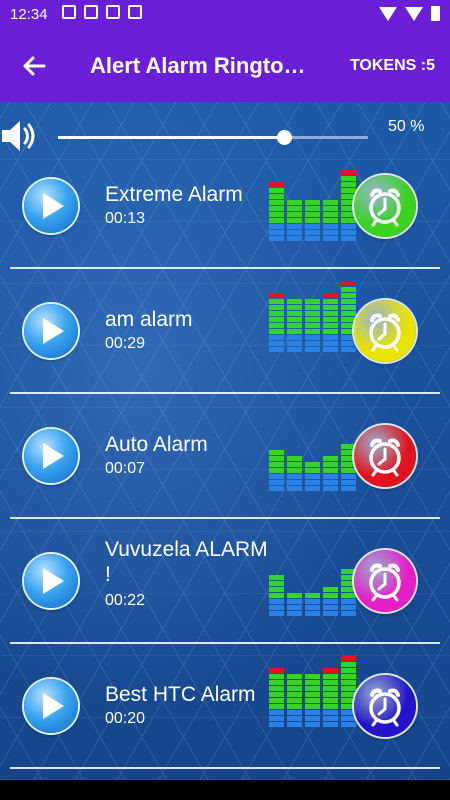 The width and height of the screenshot is (450, 800). What do you see at coordinates (392, 66) in the screenshot?
I see `tokens-counter: TOKENS :5` at bounding box center [392, 66].